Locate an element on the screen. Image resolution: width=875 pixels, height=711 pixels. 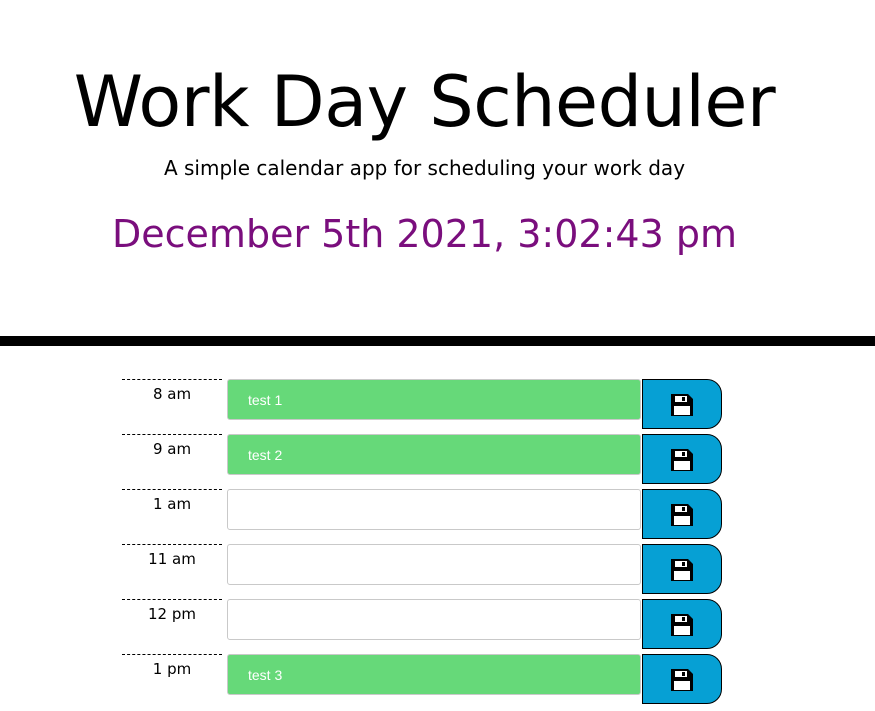
hour-label: 1 pm is located at coordinates (172, 679).